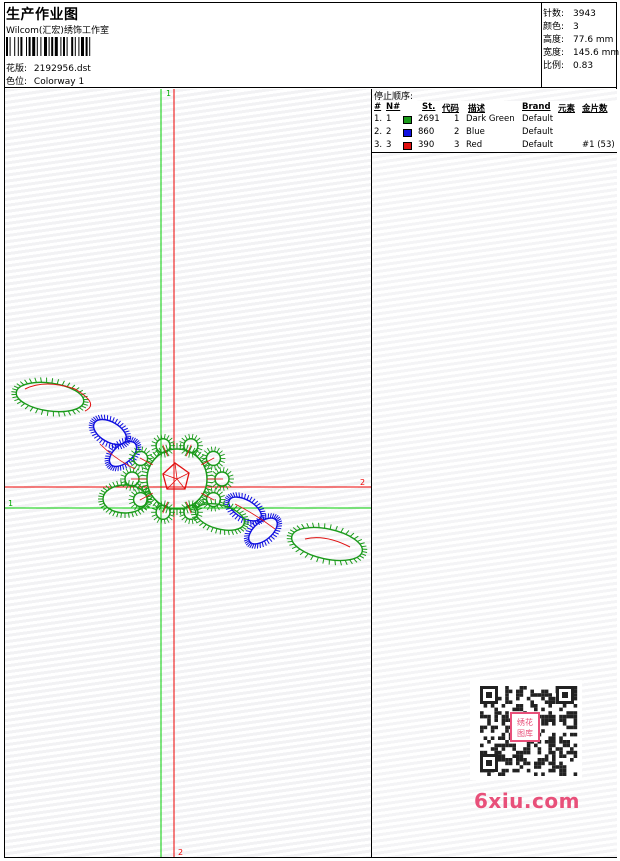 The width and height of the screenshot is (620, 861). Describe the element at coordinates (17, 69) in the screenshot. I see `design-label: 花版:` at that location.